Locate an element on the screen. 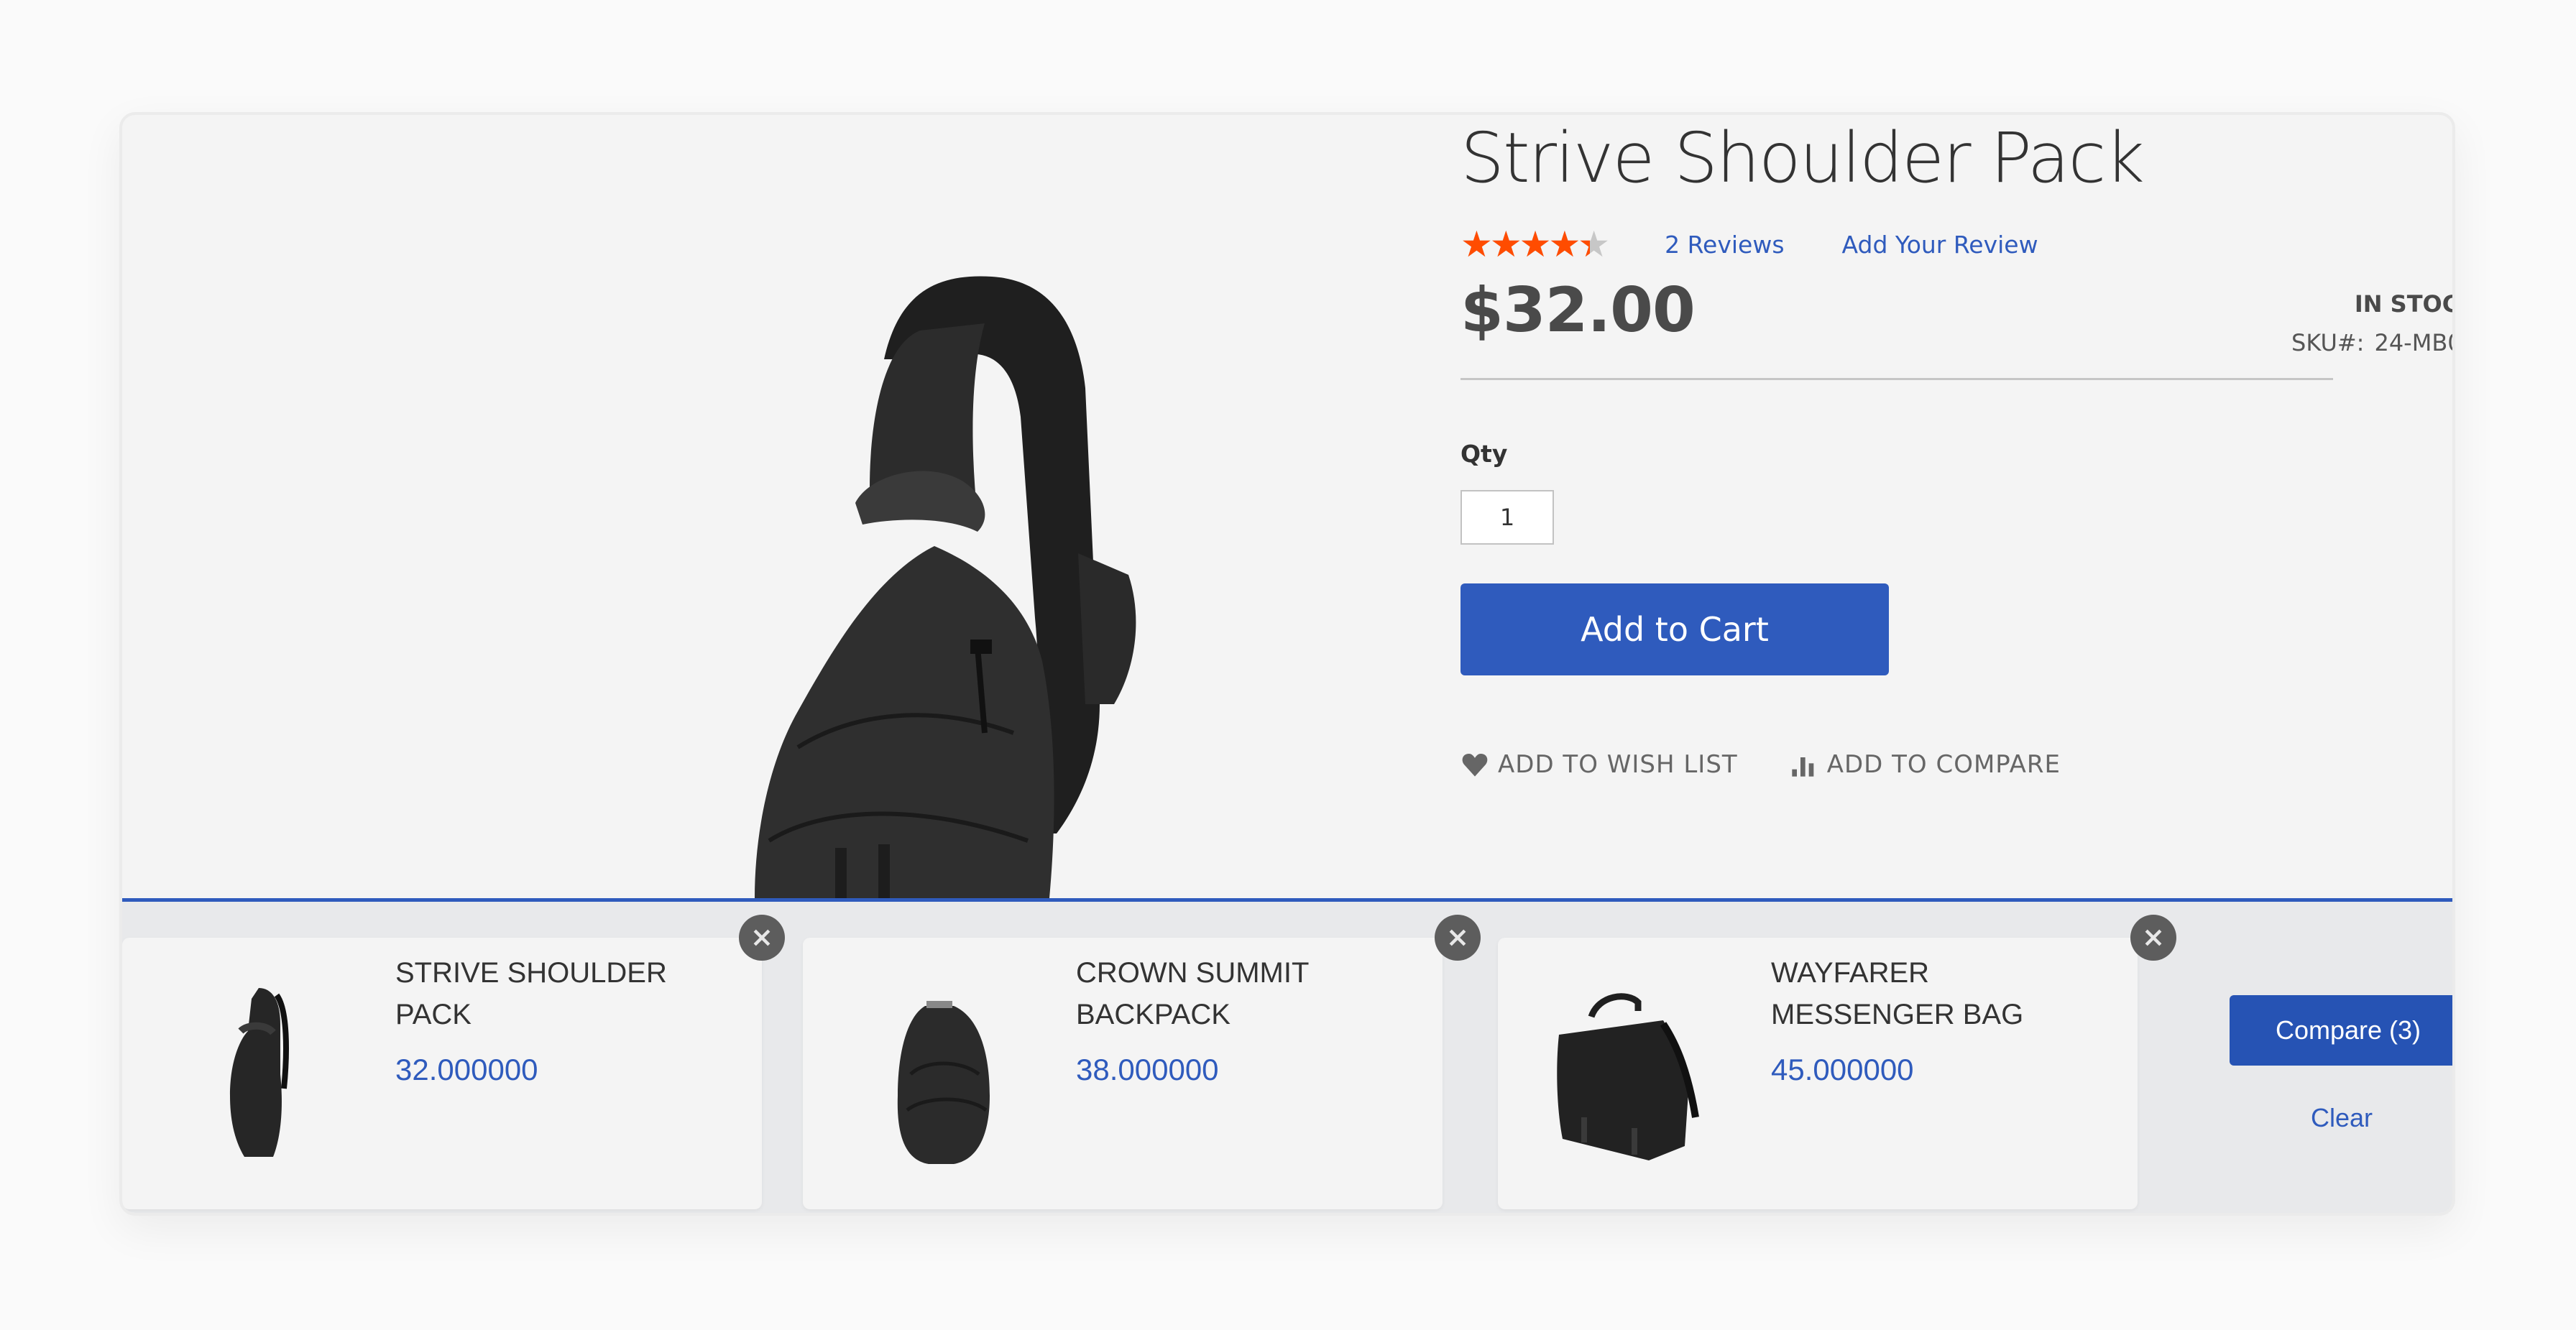  clear-compare-link: Clear is located at coordinates (2341, 1118).